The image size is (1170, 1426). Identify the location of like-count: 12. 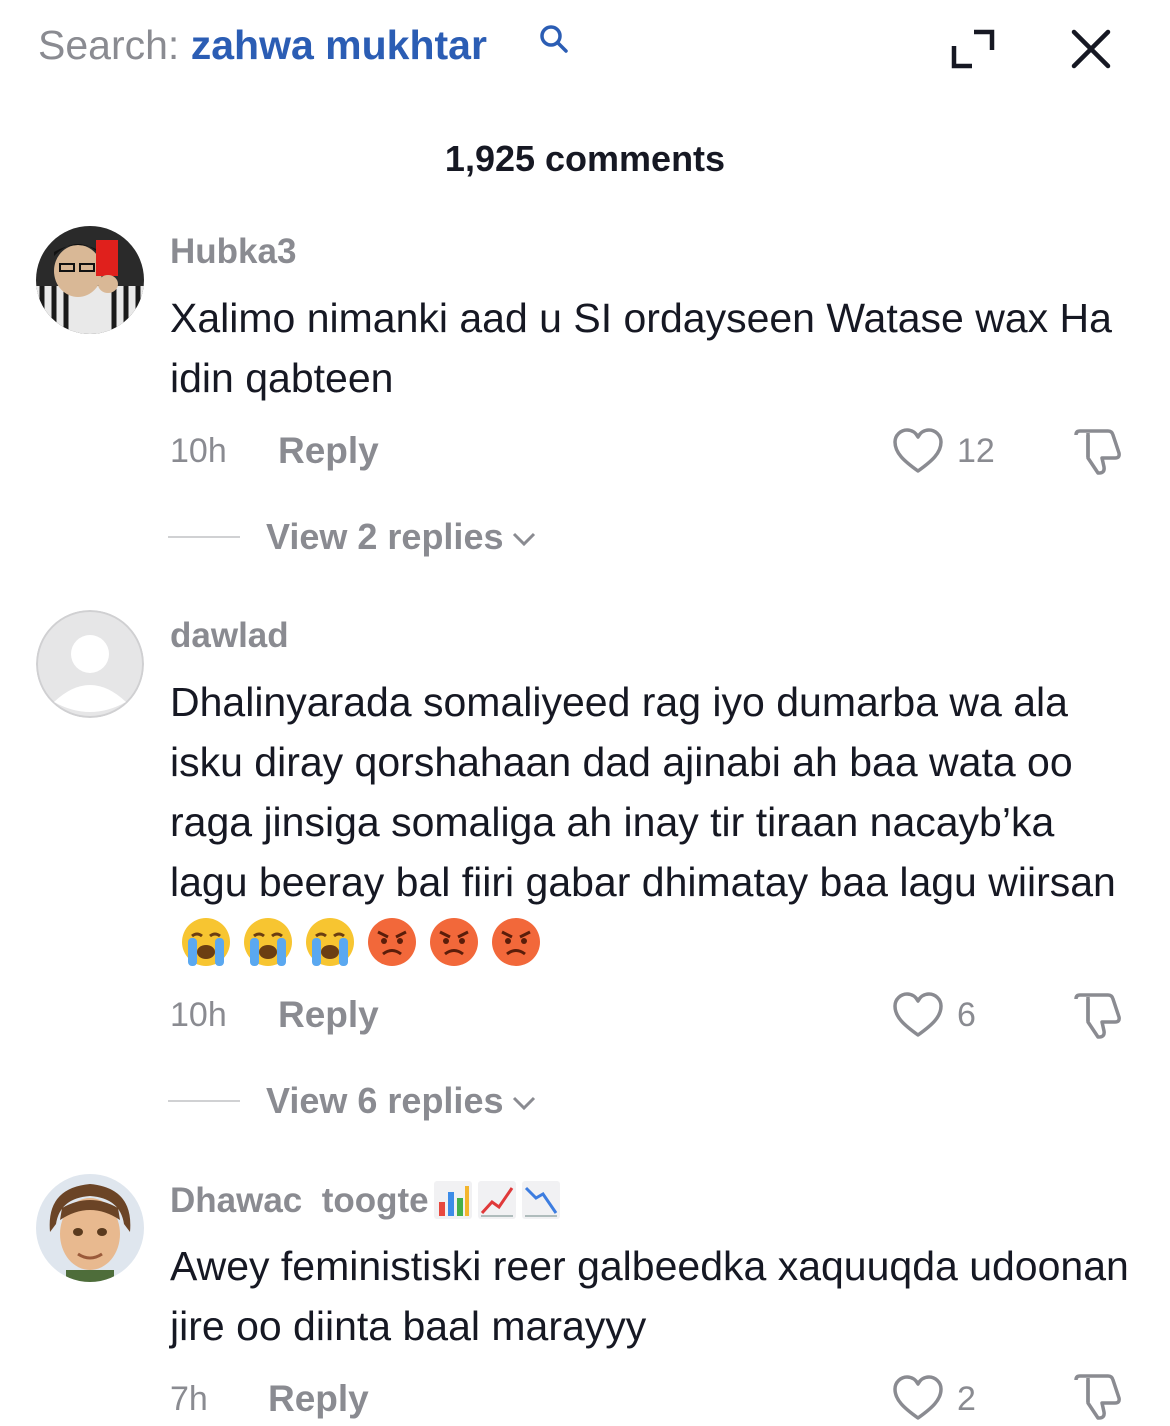
(976, 451).